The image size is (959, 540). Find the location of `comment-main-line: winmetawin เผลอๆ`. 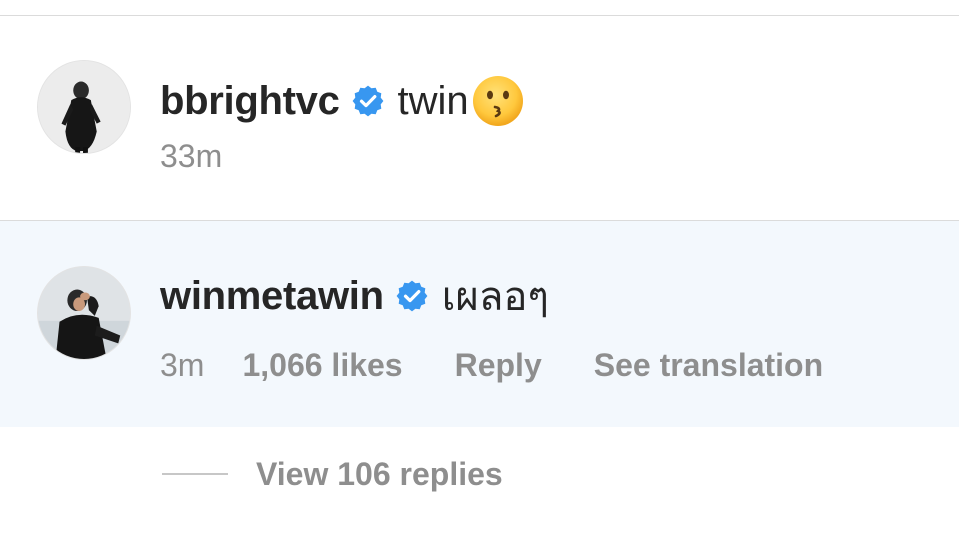

comment-main-line: winmetawin เผลอๆ is located at coordinates (354, 296).